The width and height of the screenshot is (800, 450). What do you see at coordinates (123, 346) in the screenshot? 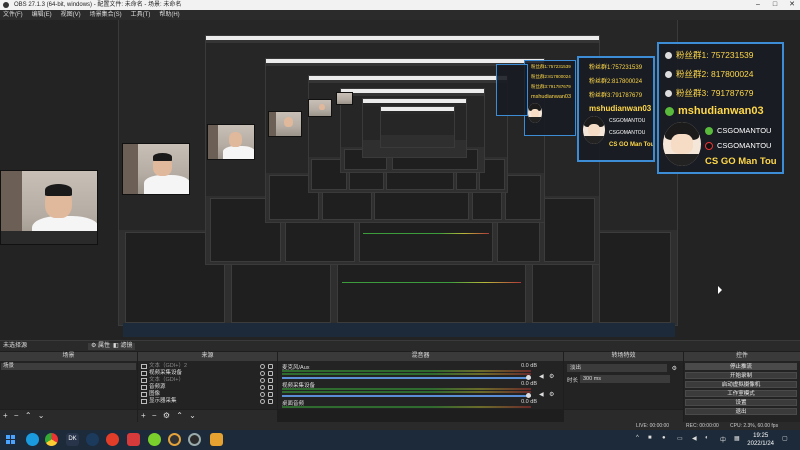
I see `filters-button: ◧ 滤镜` at bounding box center [123, 346].